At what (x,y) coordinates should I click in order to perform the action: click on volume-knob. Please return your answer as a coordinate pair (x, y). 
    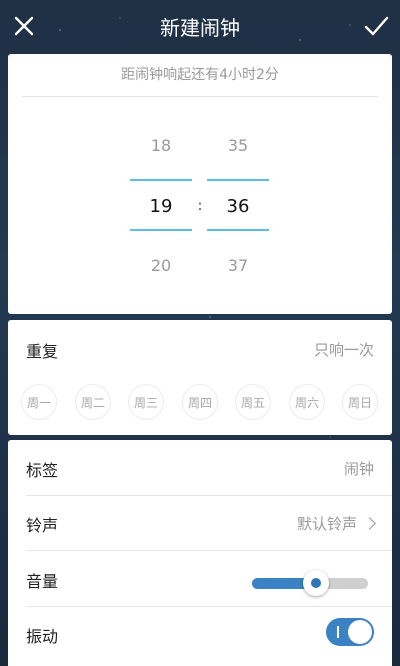
    Looking at the image, I should click on (315, 583).